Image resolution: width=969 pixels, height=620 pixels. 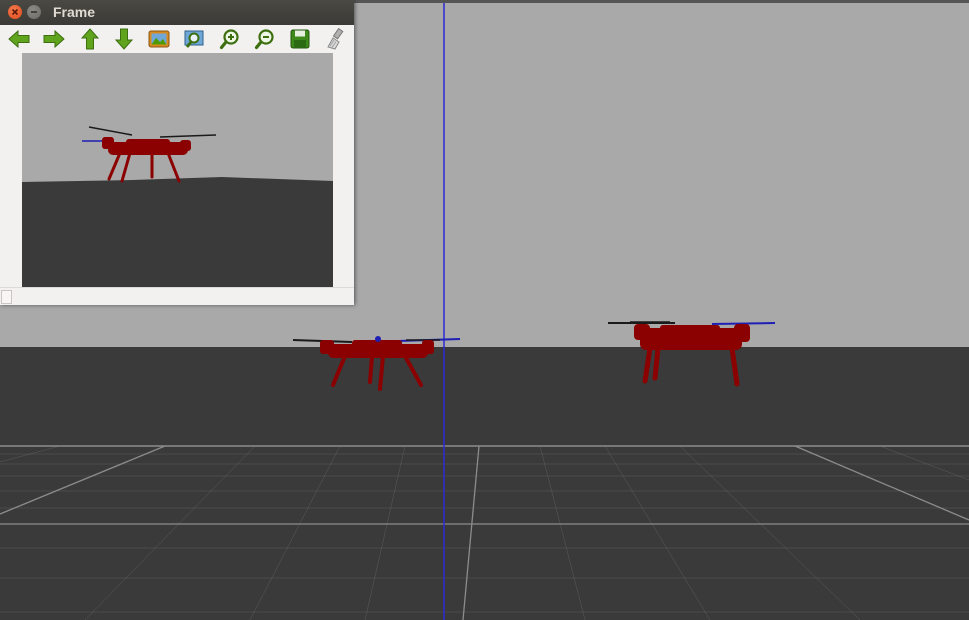 I want to click on zoom-out-icon, so click(x=264, y=39).